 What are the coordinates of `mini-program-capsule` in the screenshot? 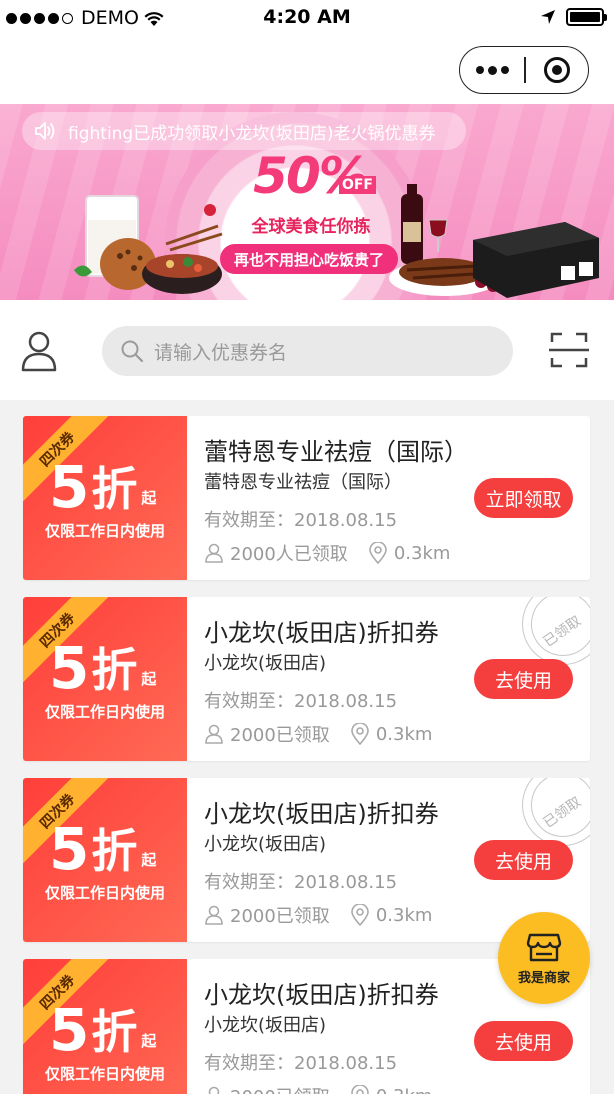 It's located at (524, 70).